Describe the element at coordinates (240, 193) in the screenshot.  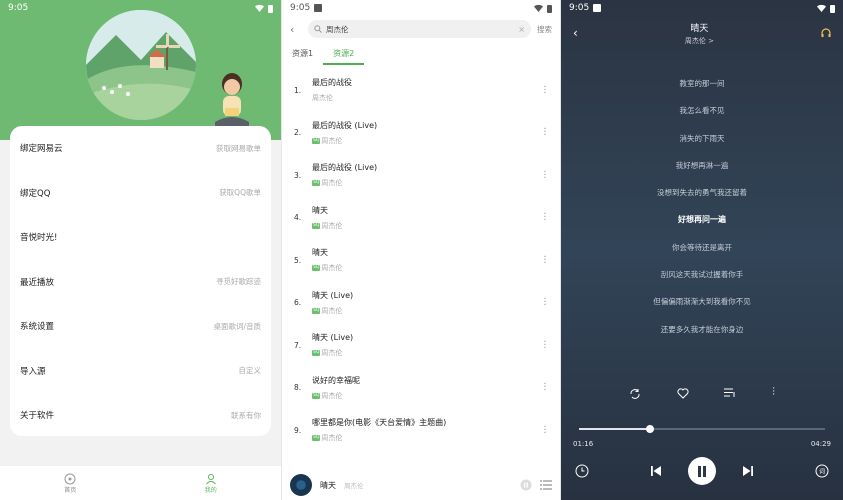
I see `row-hint: 获取QQ歌单` at that location.